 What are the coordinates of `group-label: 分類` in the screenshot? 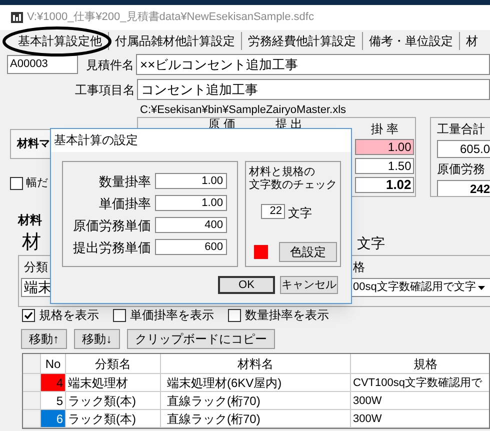 It's located at (36, 267).